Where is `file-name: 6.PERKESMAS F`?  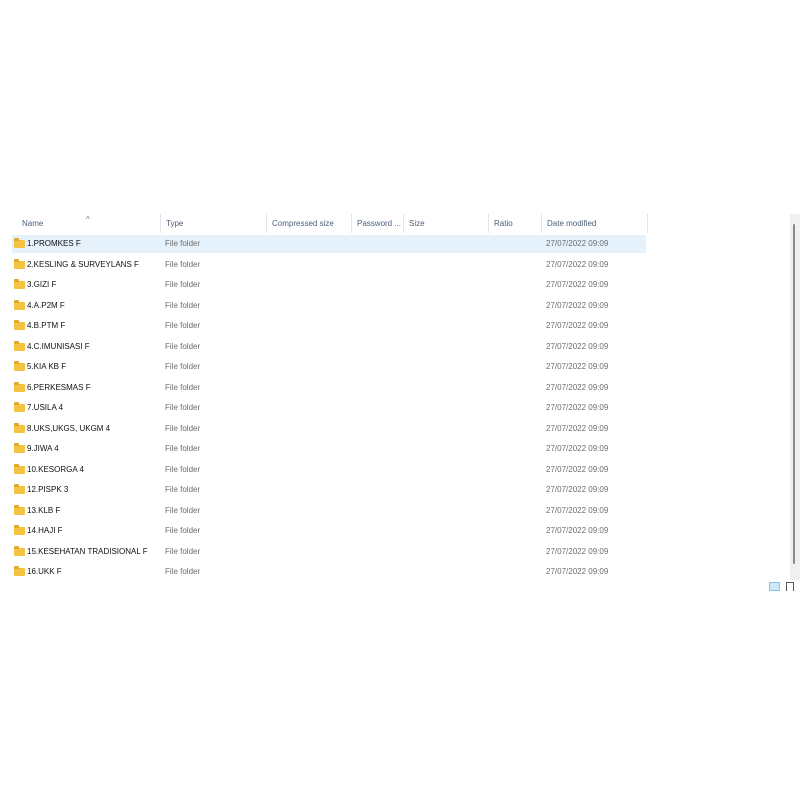
file-name: 6.PERKESMAS F is located at coordinates (59, 387).